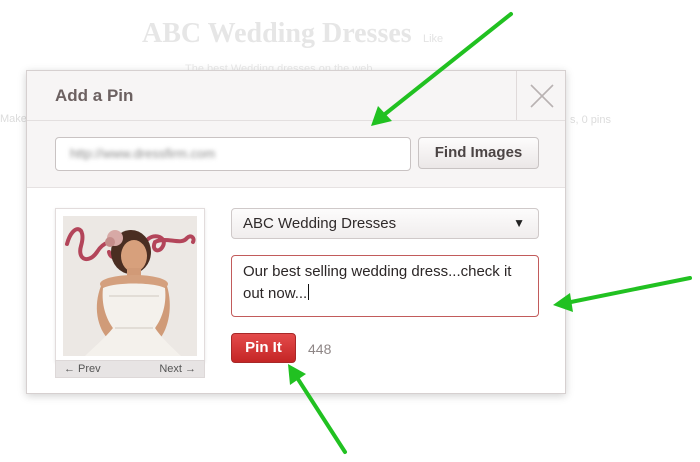  I want to click on annotation-arrow-url, so click(445, 66).